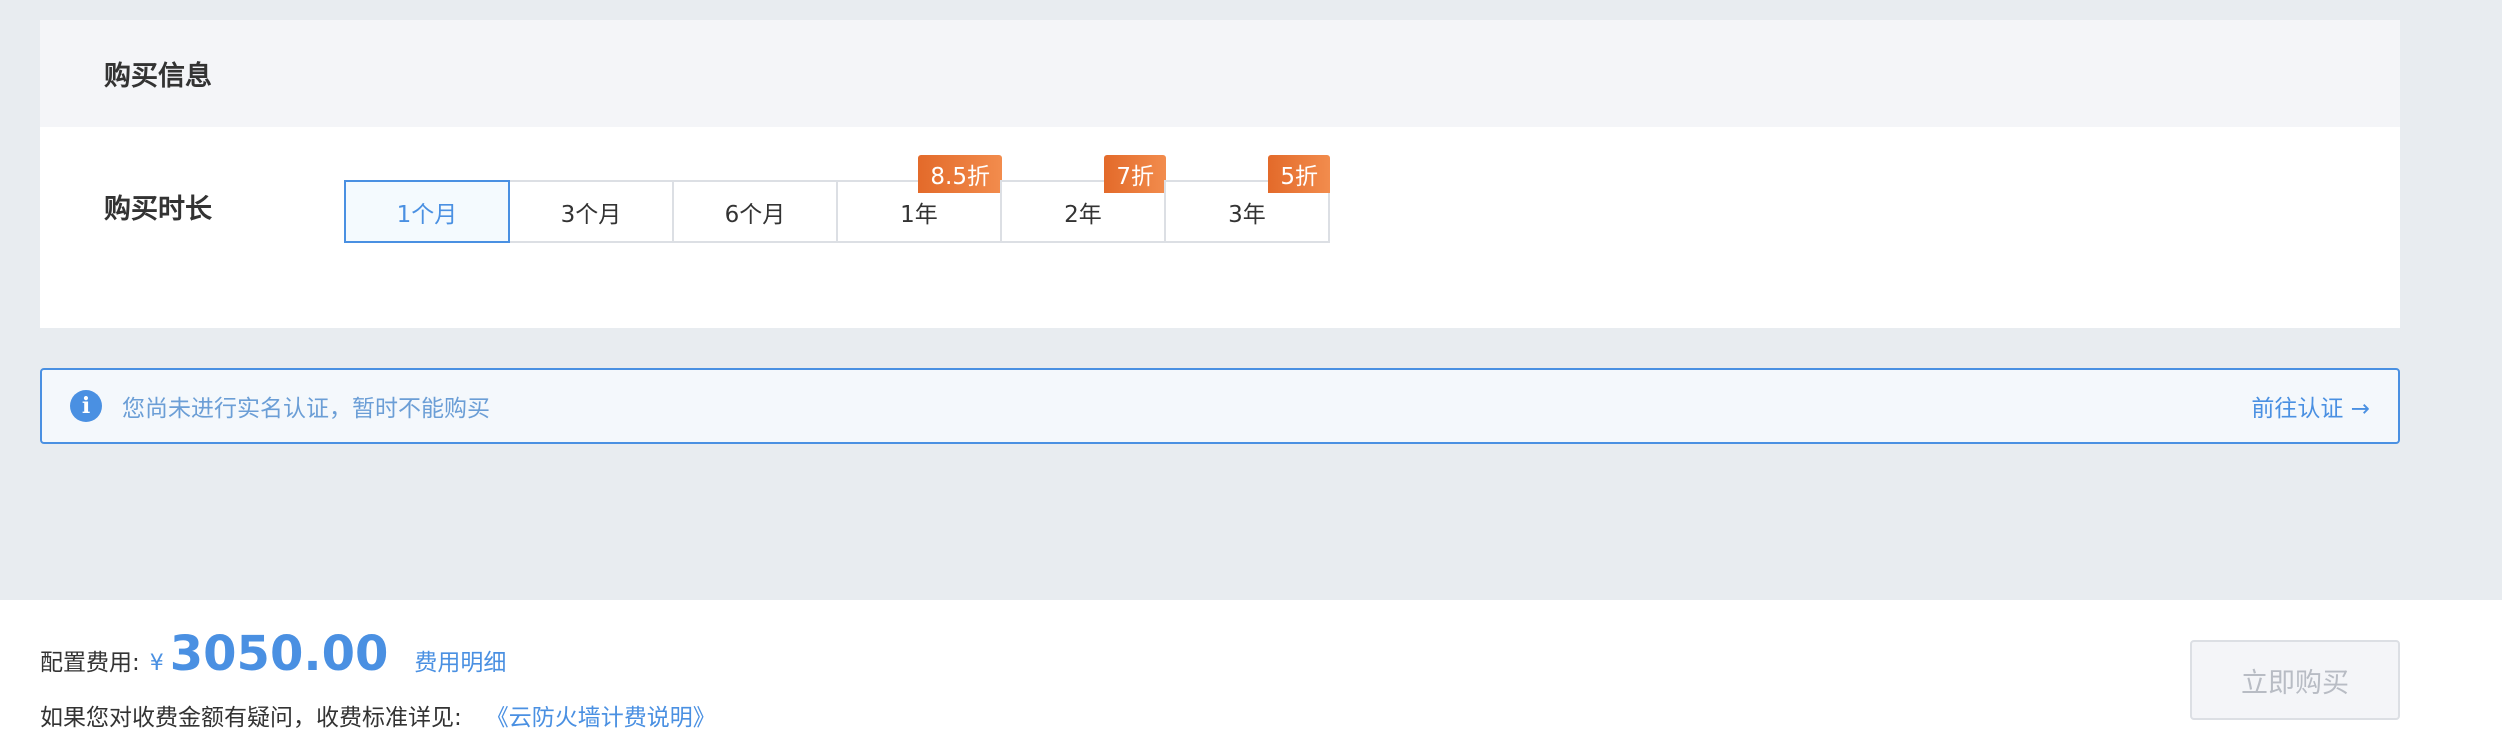 This screenshot has height=754, width=2502. What do you see at coordinates (460, 660) in the screenshot?
I see `fee-detail-link: 费用明细` at bounding box center [460, 660].